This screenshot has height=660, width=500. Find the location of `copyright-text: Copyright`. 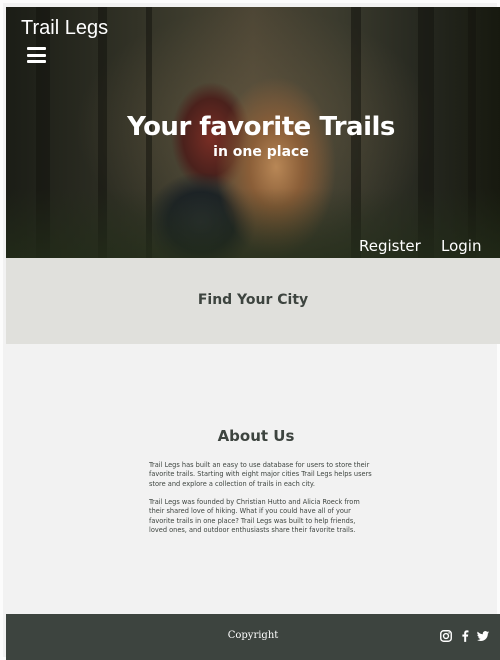

copyright-text: Copyright is located at coordinates (253, 635).